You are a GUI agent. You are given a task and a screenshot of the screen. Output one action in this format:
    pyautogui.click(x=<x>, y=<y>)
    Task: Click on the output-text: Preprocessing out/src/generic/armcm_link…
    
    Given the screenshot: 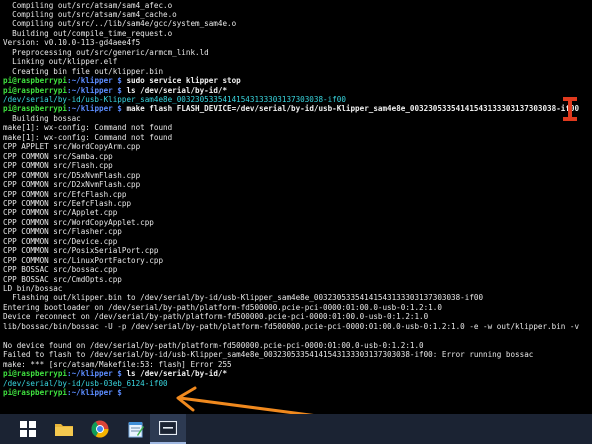 What is the action you would take?
    pyautogui.click(x=106, y=52)
    